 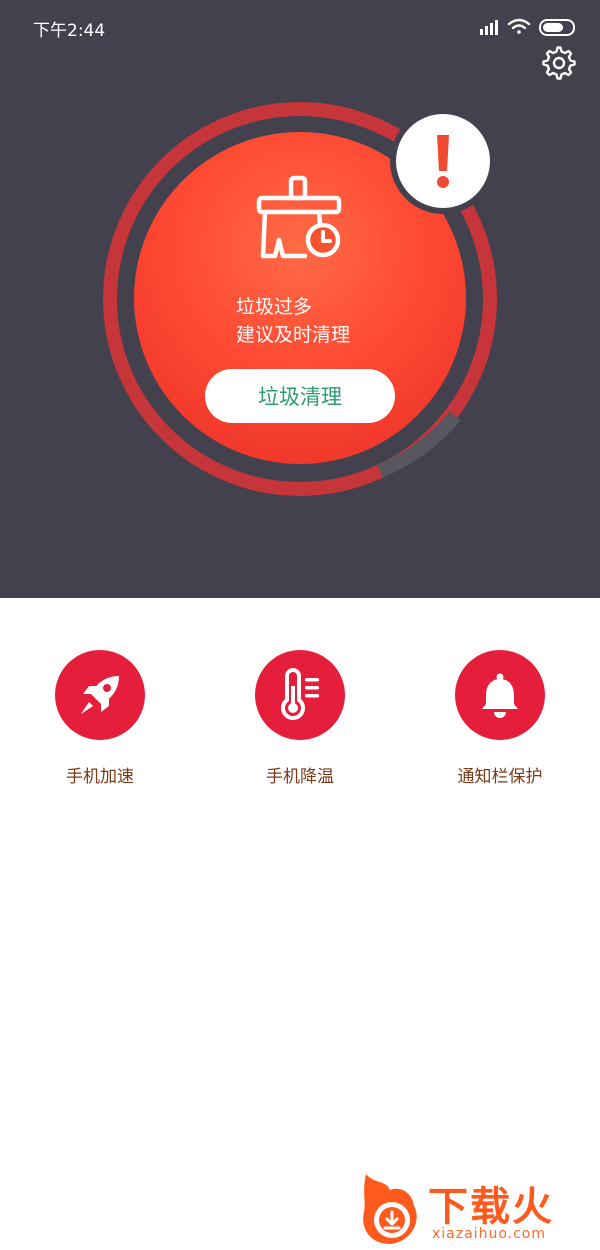 I want to click on warning-headline: 垃圾过多, so click(x=274, y=307).